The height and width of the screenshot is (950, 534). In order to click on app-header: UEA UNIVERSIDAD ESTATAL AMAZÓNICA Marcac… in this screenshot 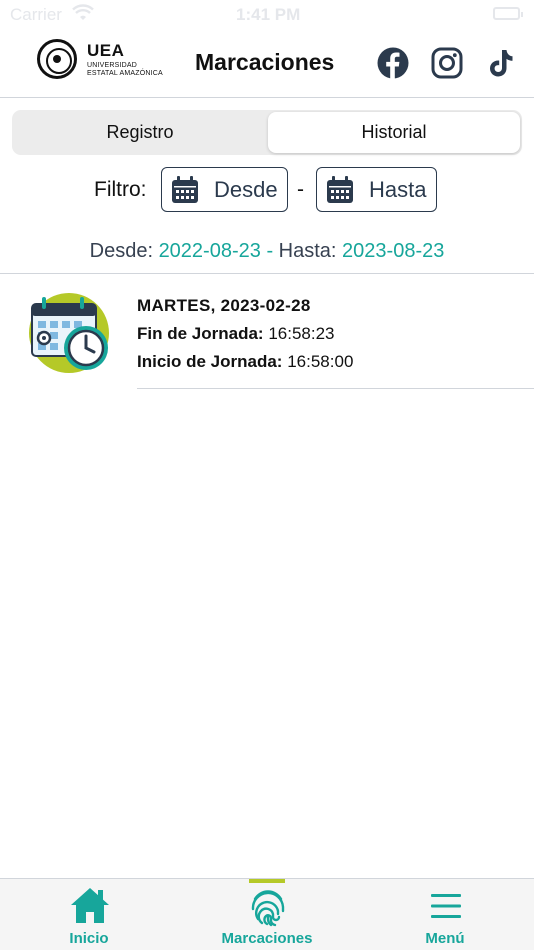, I will do `click(267, 64)`.